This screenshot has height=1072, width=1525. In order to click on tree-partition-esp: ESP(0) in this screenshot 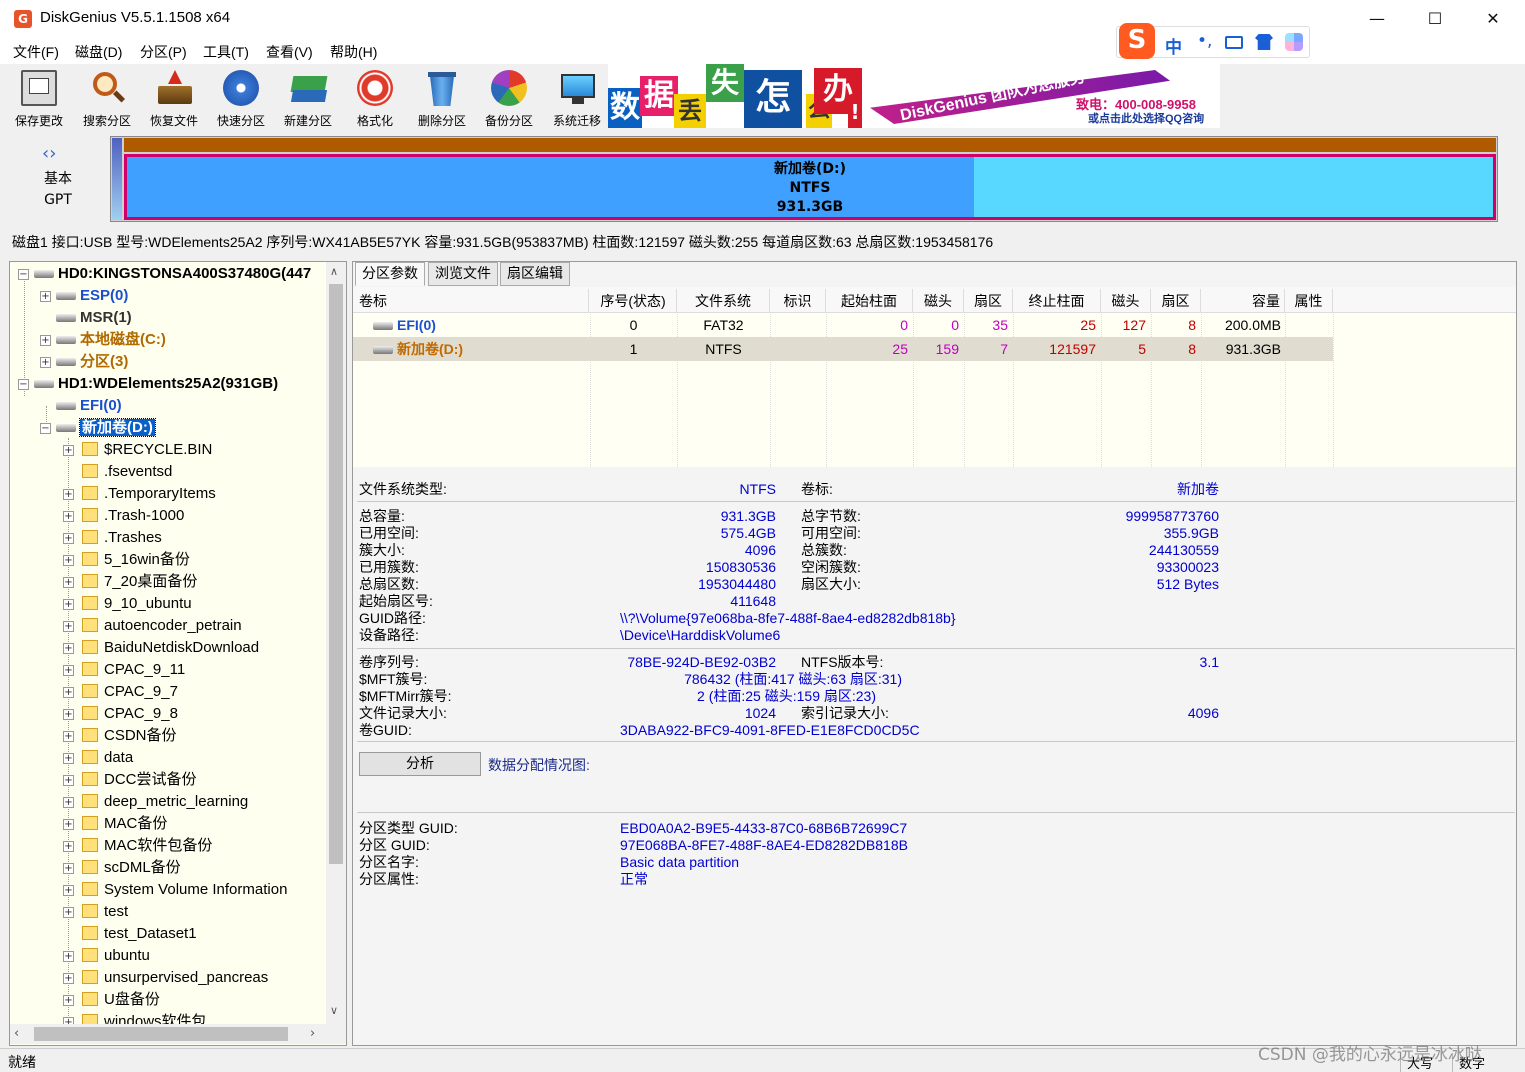, I will do `click(92, 296)`.